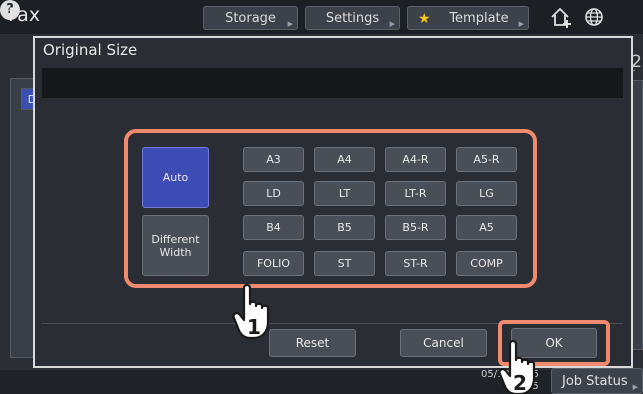 The height and width of the screenshot is (394, 643). Describe the element at coordinates (479, 18) in the screenshot. I see `template-label: Template` at that location.